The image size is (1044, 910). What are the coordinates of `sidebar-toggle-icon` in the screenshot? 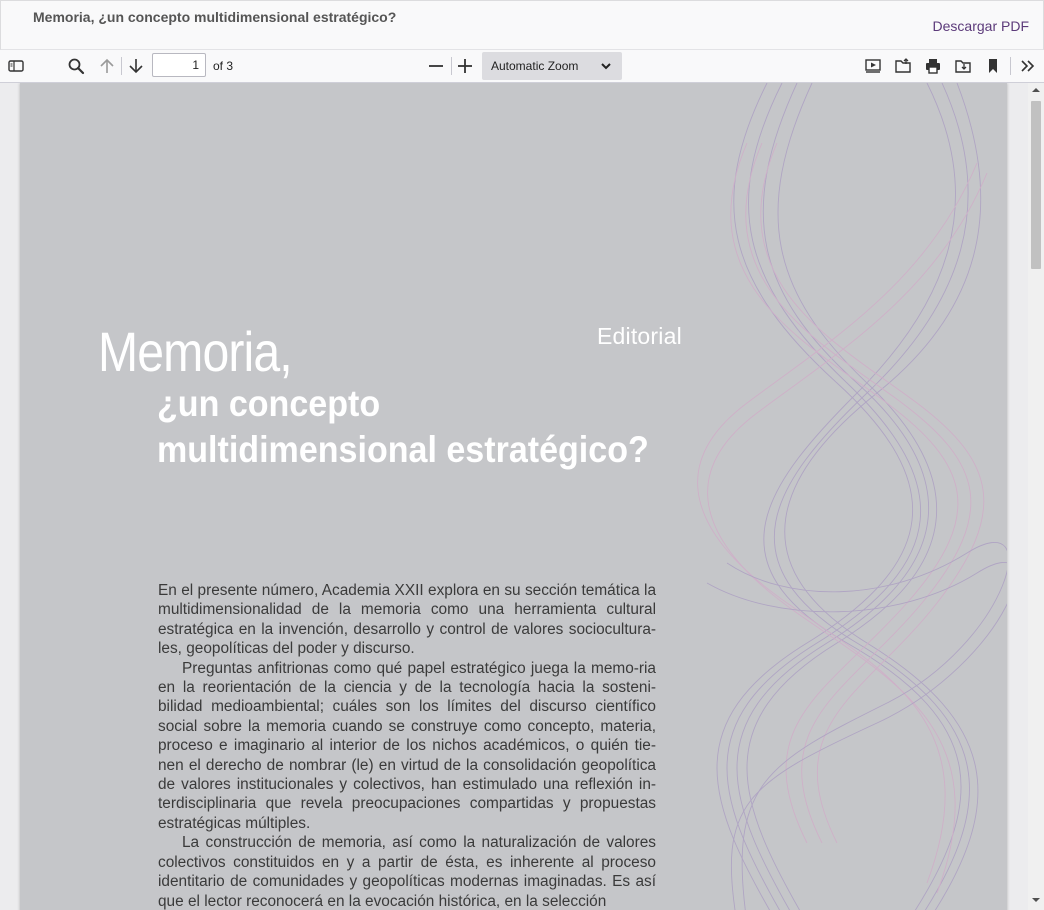 It's located at (16, 66).